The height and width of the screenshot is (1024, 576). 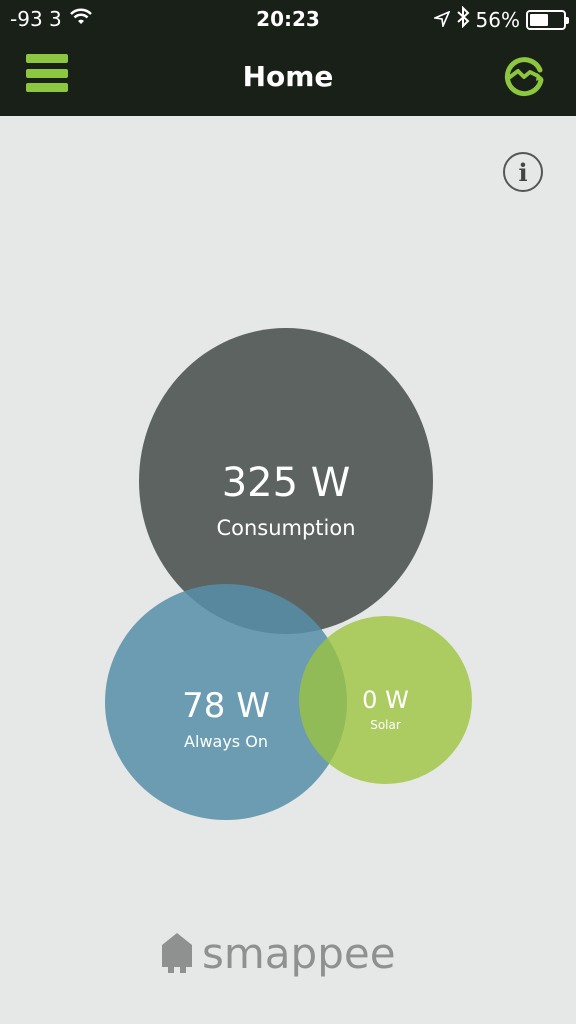 I want to click on consumption-label: Consumption, so click(x=286, y=528).